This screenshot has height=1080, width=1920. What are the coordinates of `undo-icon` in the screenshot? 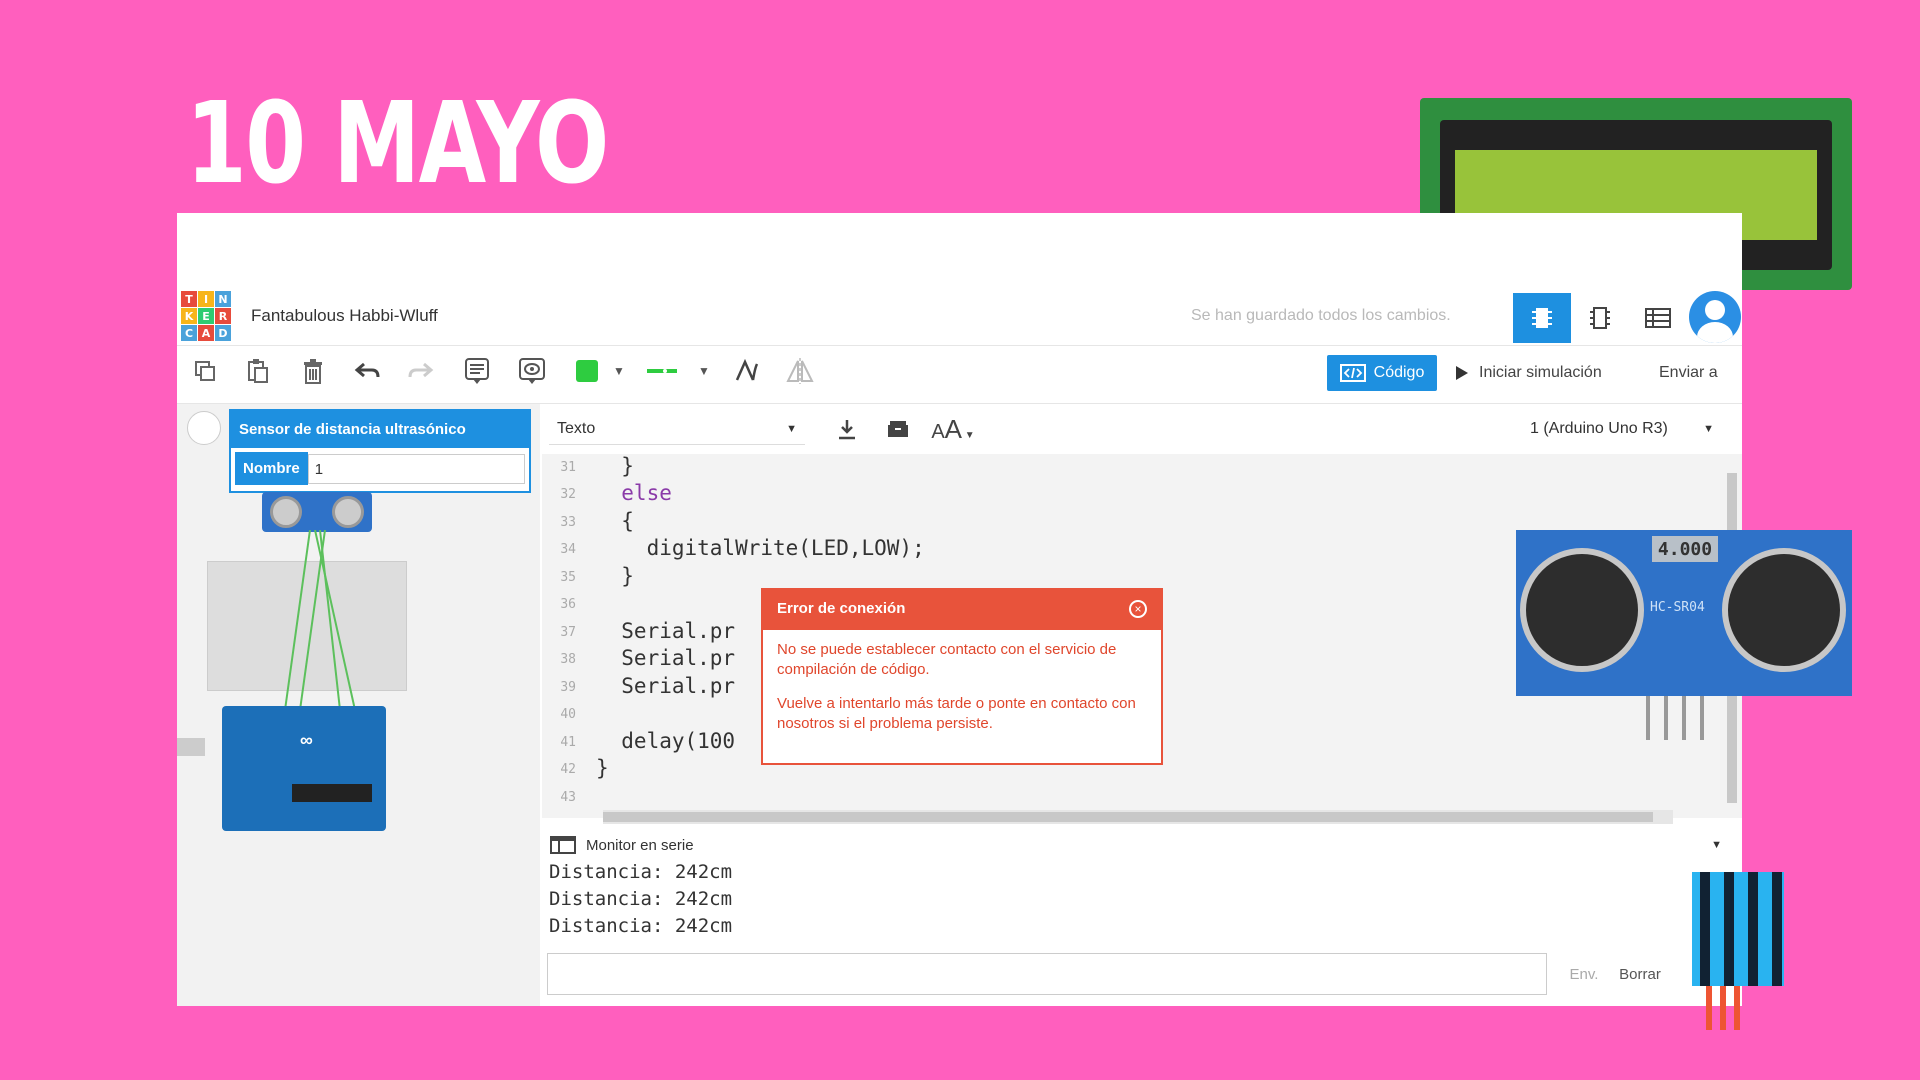 It's located at (367, 370).